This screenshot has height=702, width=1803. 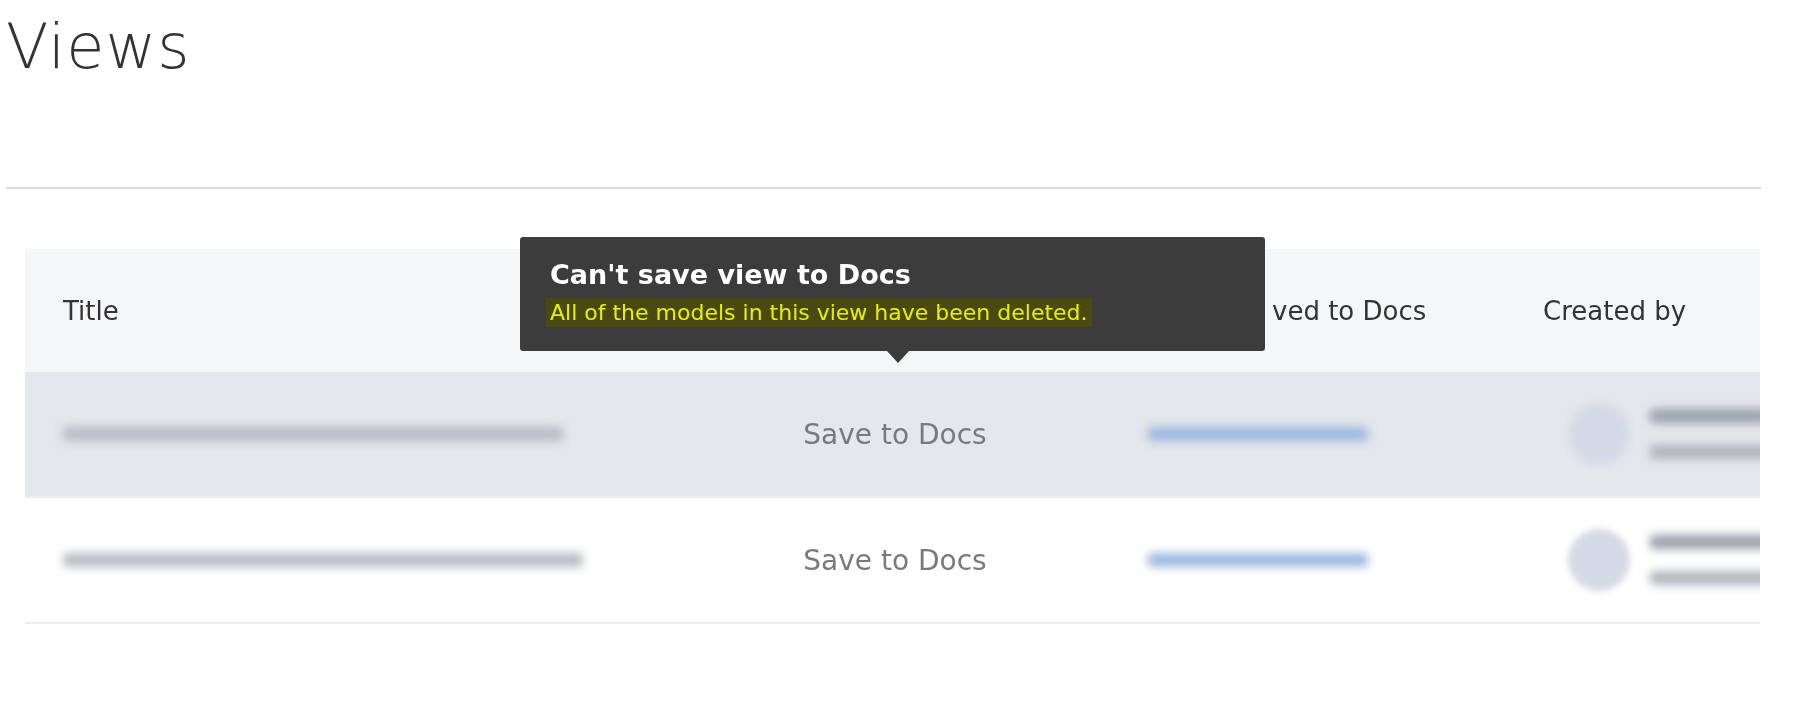 What do you see at coordinates (91, 310) in the screenshot?
I see `column-header: Title` at bounding box center [91, 310].